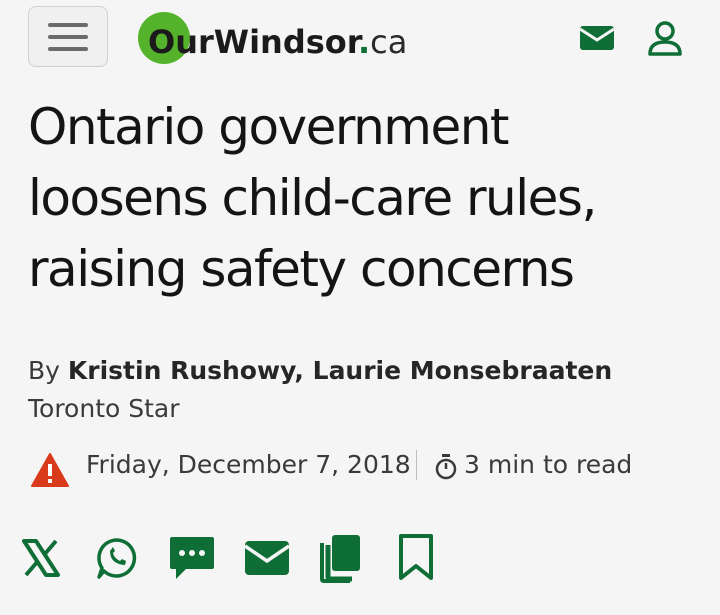 Image resolution: width=720 pixels, height=615 pixels. I want to click on source-name: Toronto Star, so click(104, 408).